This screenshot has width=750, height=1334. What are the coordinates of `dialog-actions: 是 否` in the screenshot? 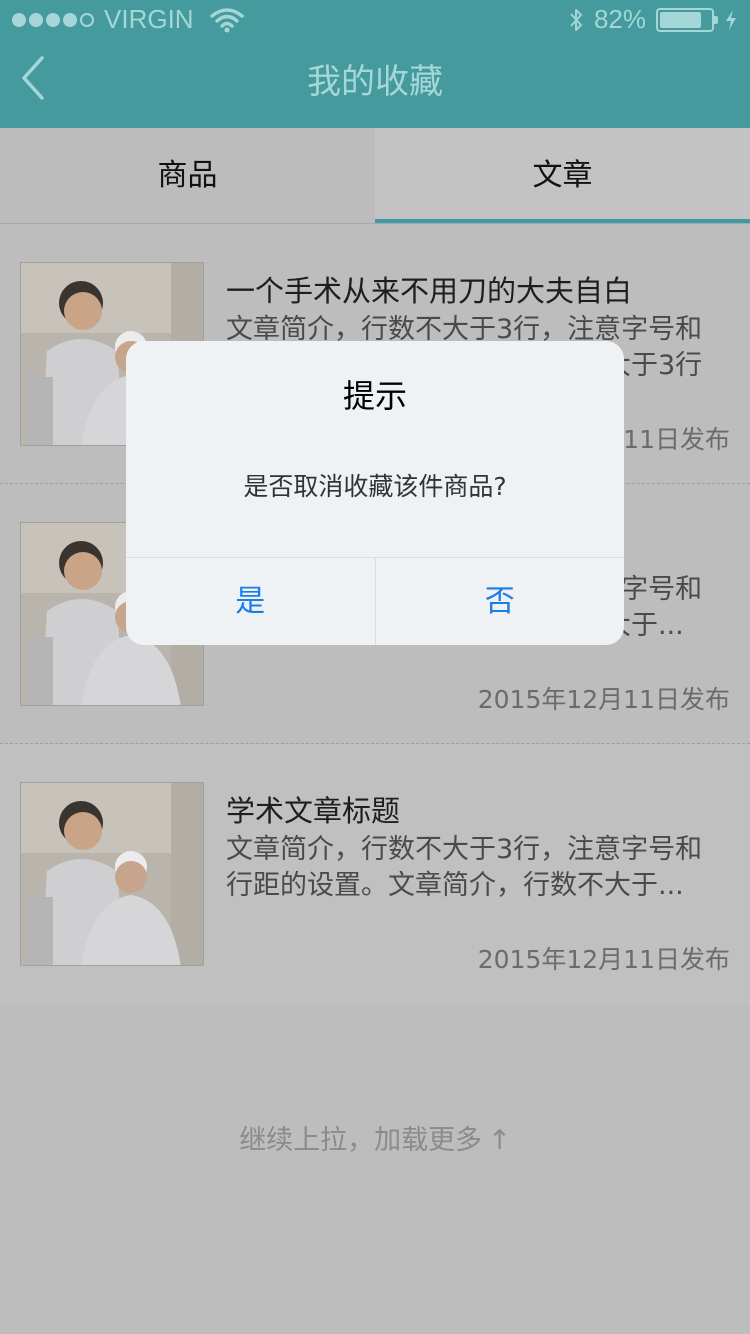 It's located at (375, 601).